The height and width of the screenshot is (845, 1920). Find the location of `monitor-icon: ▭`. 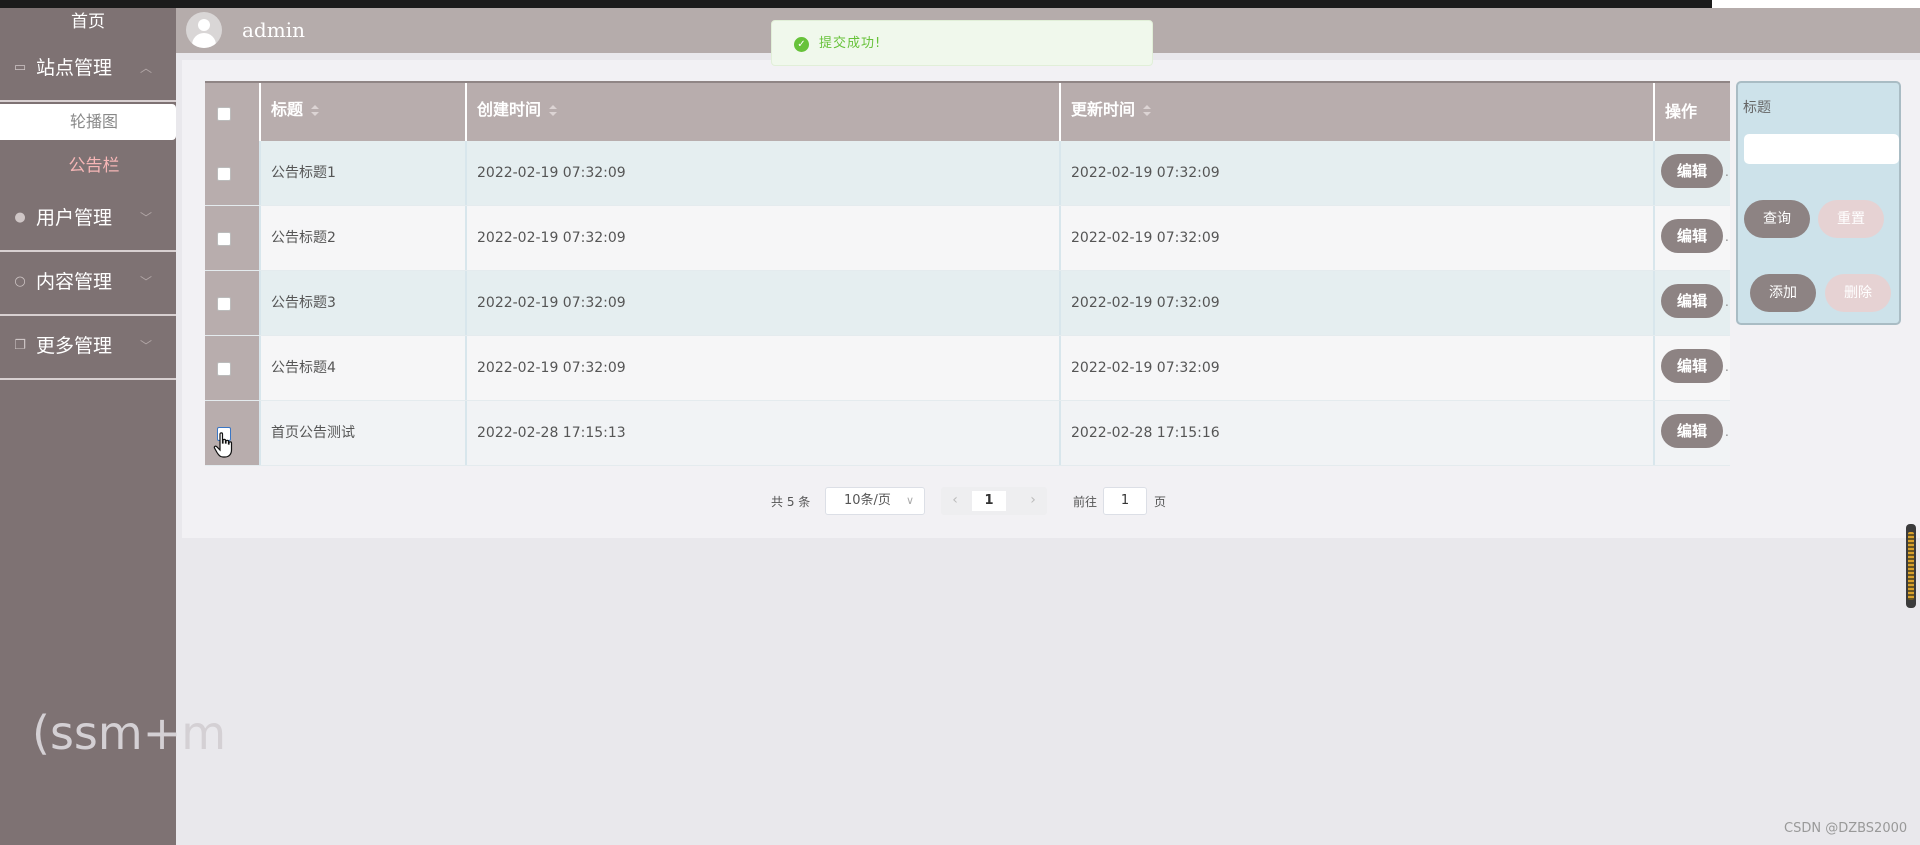

monitor-icon: ▭ is located at coordinates (20, 67).